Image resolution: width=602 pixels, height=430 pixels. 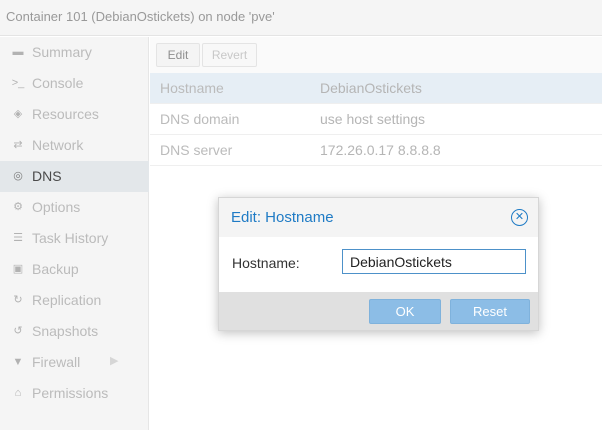 I want to click on terminal-icon: >_, so click(x=18, y=83).